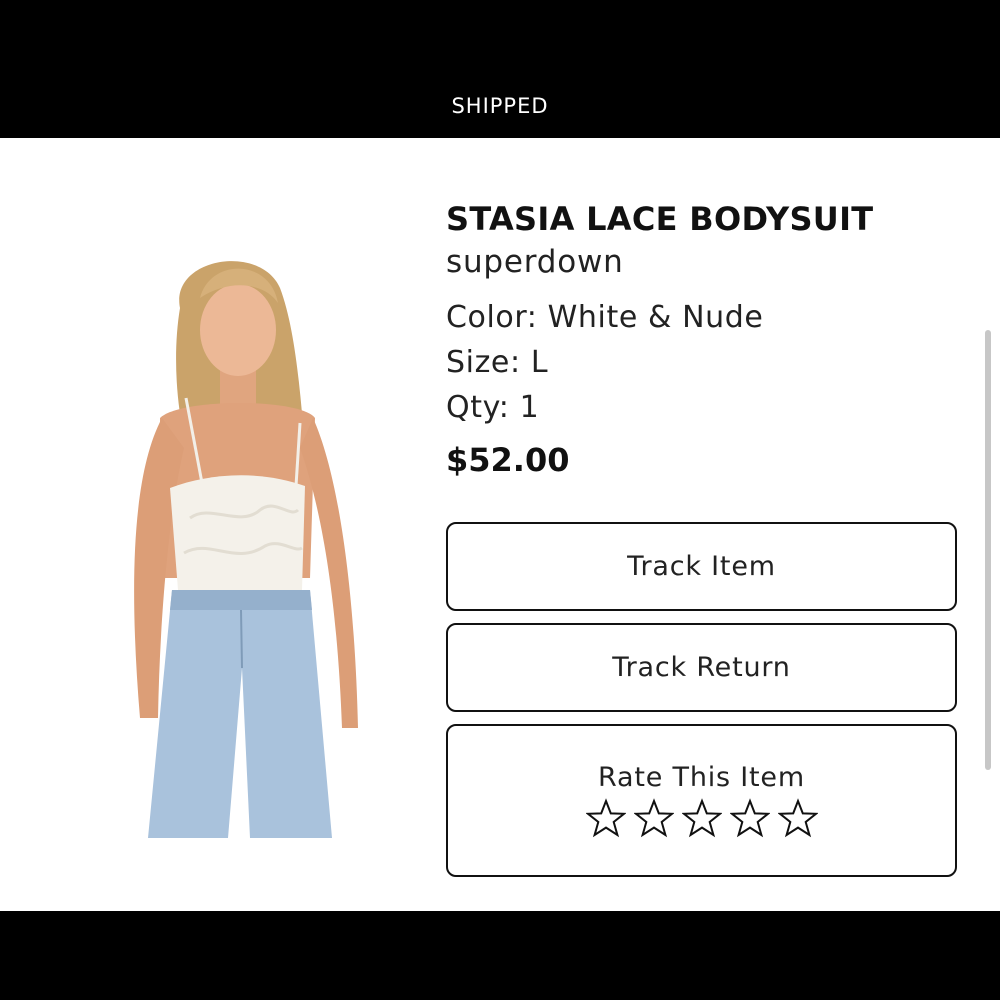 The height and width of the screenshot is (1000, 1000). I want to click on product-size: Size: L, so click(497, 362).